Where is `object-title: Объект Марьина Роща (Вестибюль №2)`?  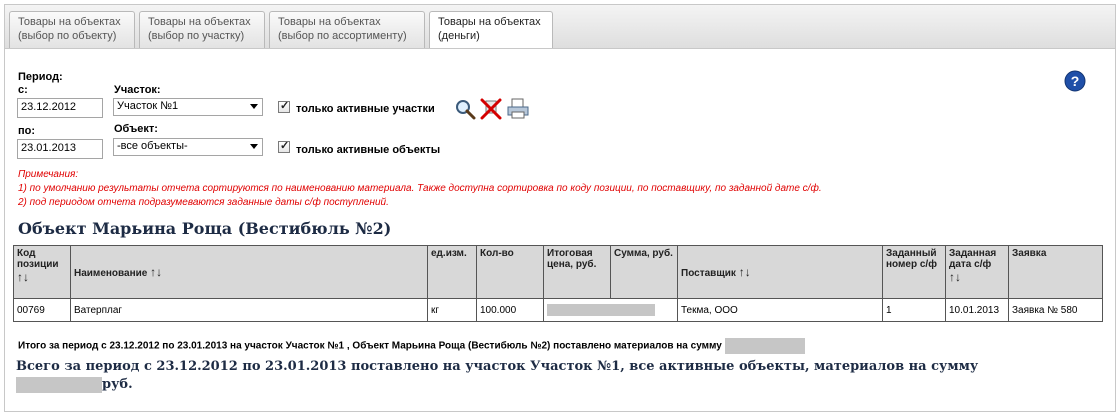
object-title: Объект Марьина Роща (Вестибюль №2) is located at coordinates (205, 228).